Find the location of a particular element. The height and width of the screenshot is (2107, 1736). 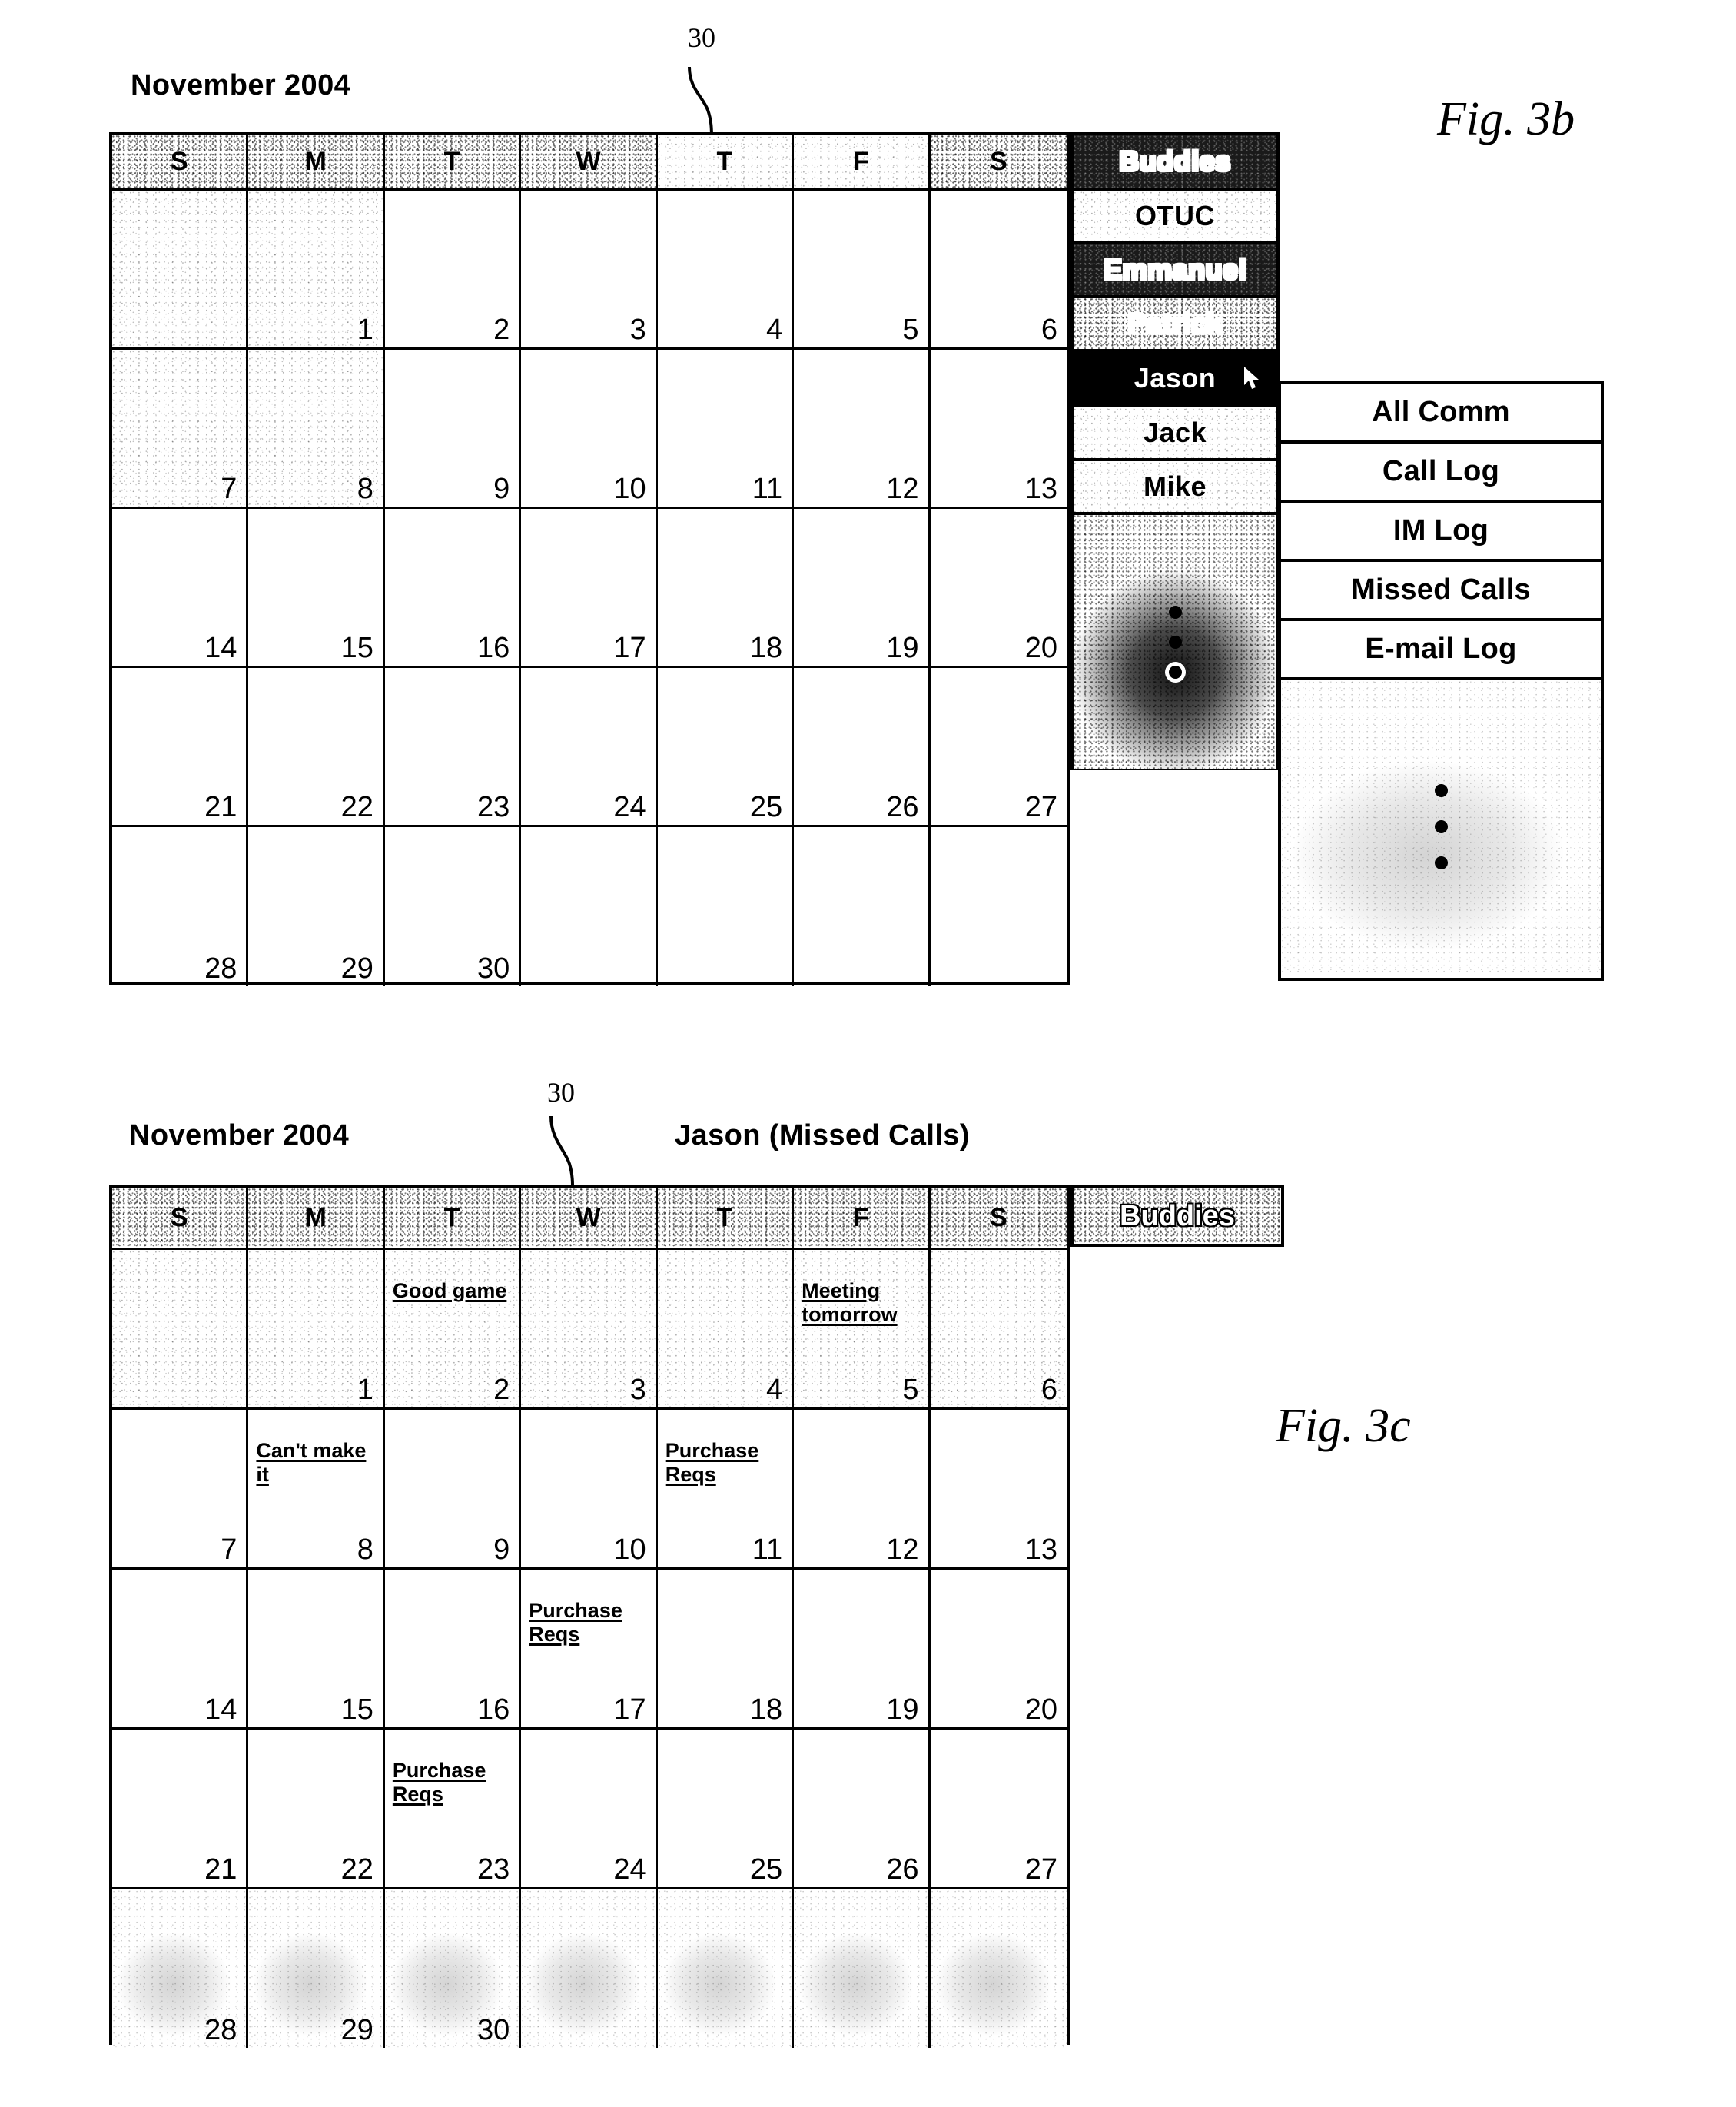

buddy-list-item-mike: Mike is located at coordinates (1175, 488).